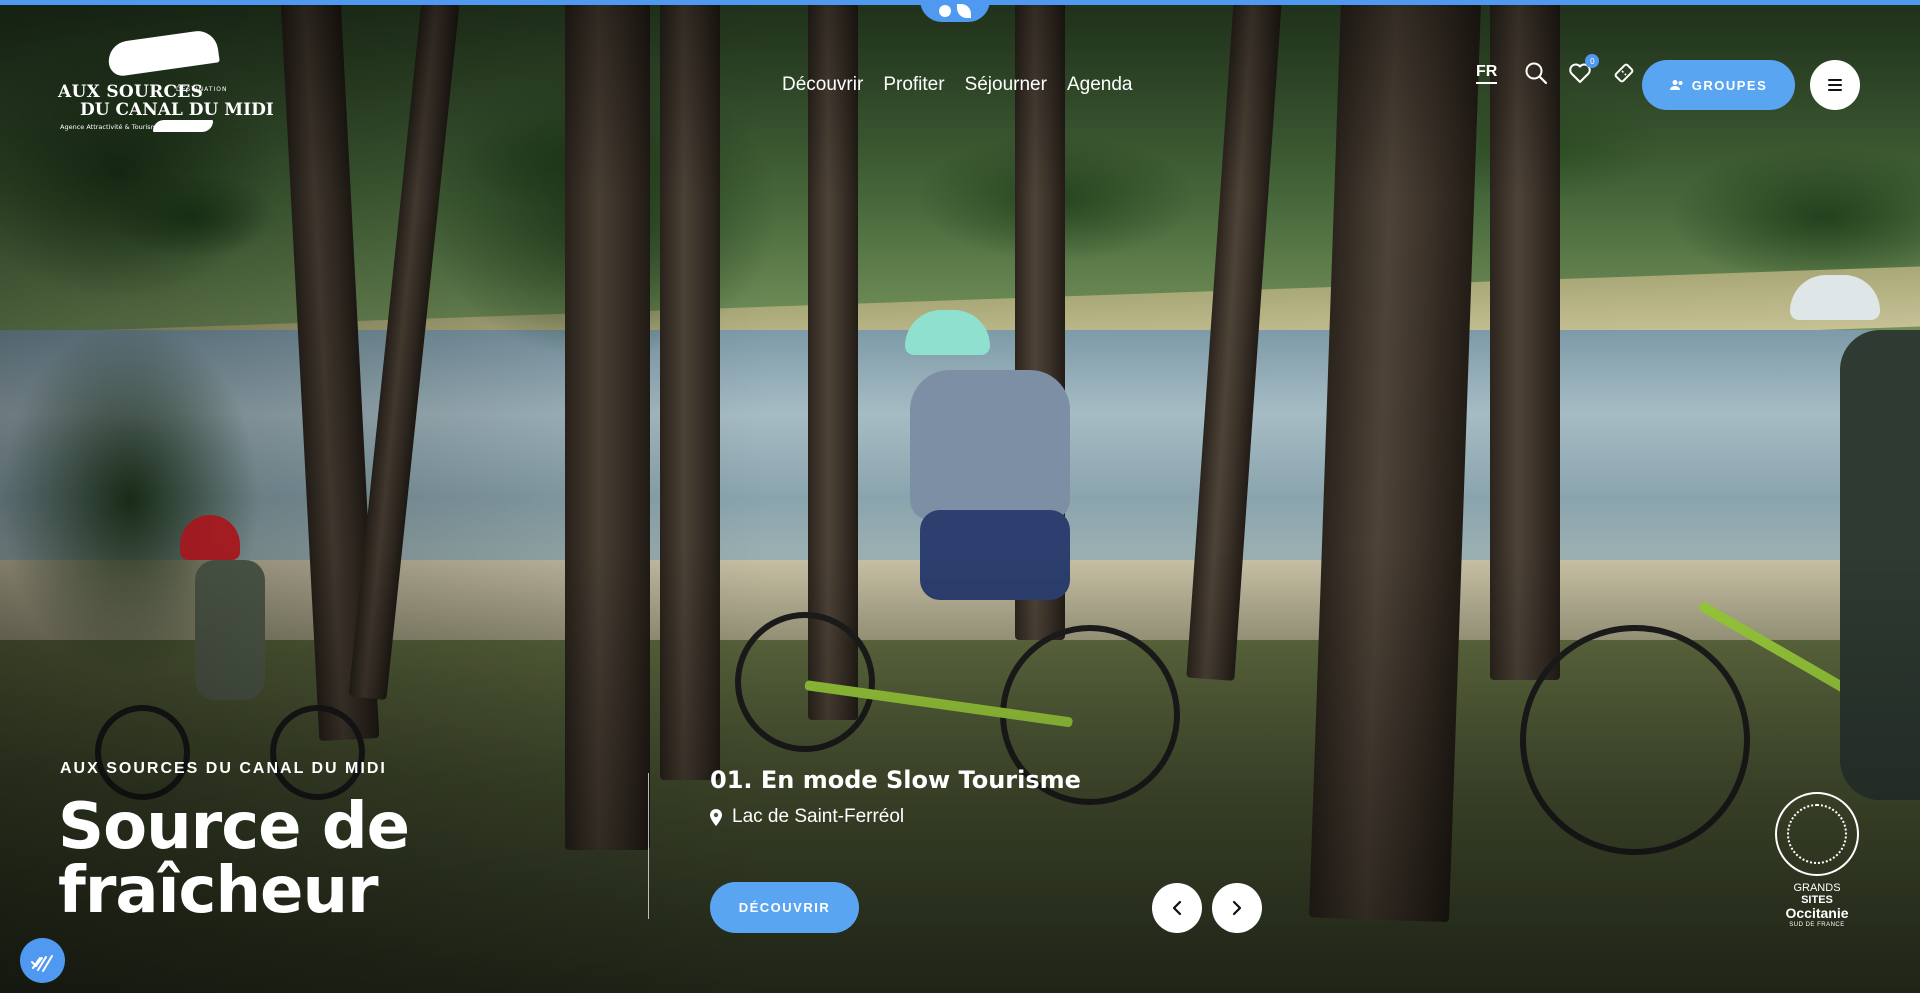 This screenshot has width=1920, height=993. I want to click on logo-swoosh, so click(183, 126).